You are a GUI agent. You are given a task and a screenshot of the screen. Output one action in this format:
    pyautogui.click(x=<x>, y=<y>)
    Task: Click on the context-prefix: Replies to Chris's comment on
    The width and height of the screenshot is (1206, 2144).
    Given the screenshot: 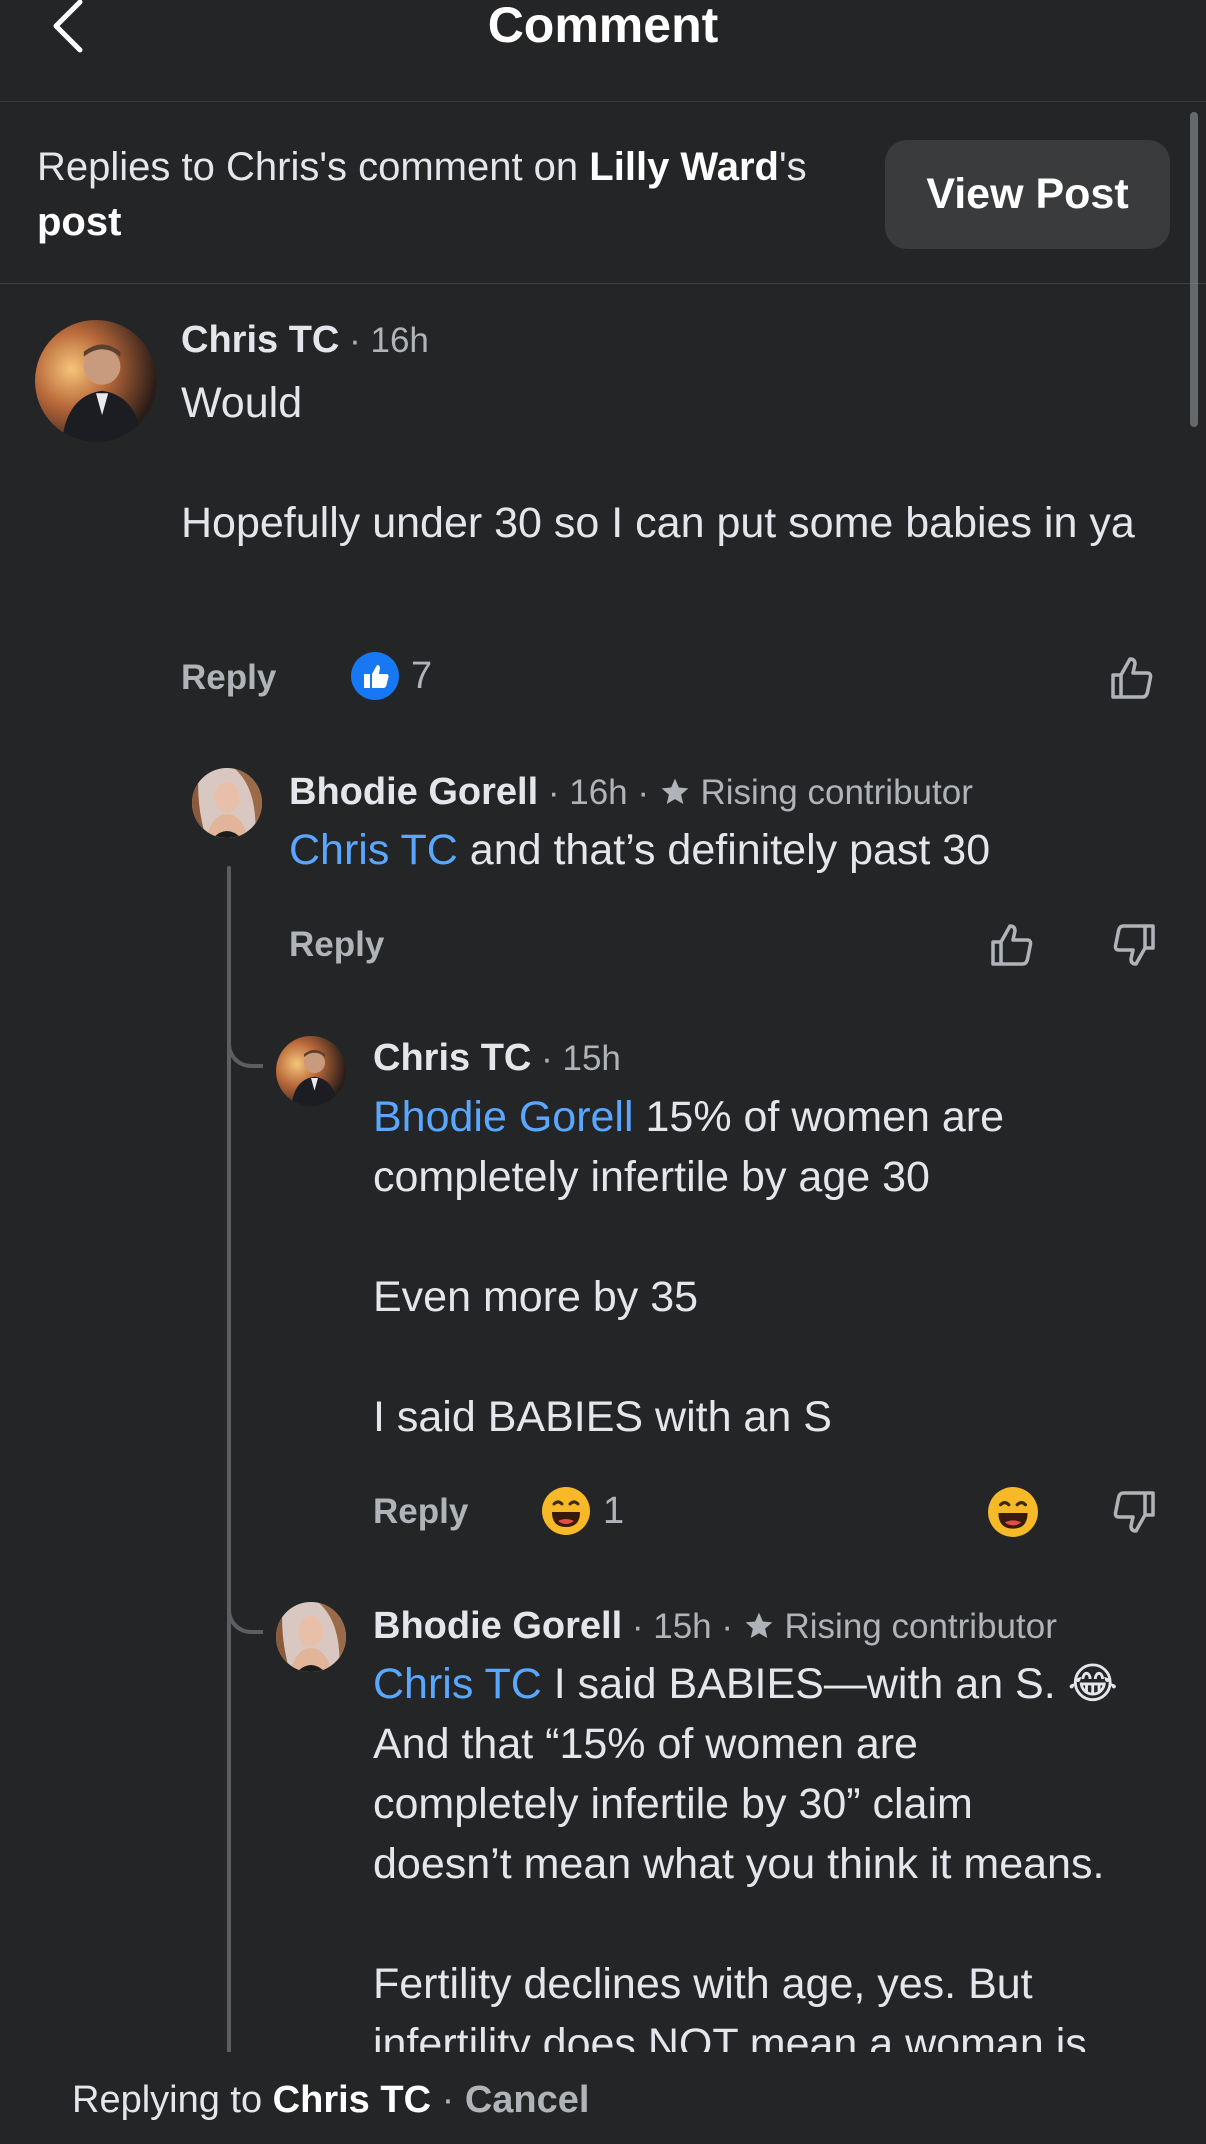 What is the action you would take?
    pyautogui.click(x=313, y=167)
    